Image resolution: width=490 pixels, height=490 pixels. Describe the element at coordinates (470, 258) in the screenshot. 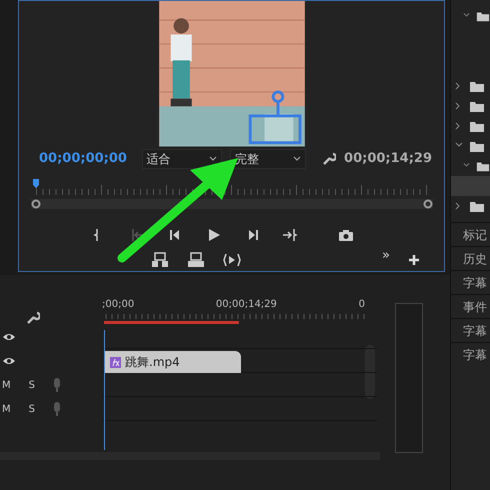

I see `panel-tab: 历史` at that location.